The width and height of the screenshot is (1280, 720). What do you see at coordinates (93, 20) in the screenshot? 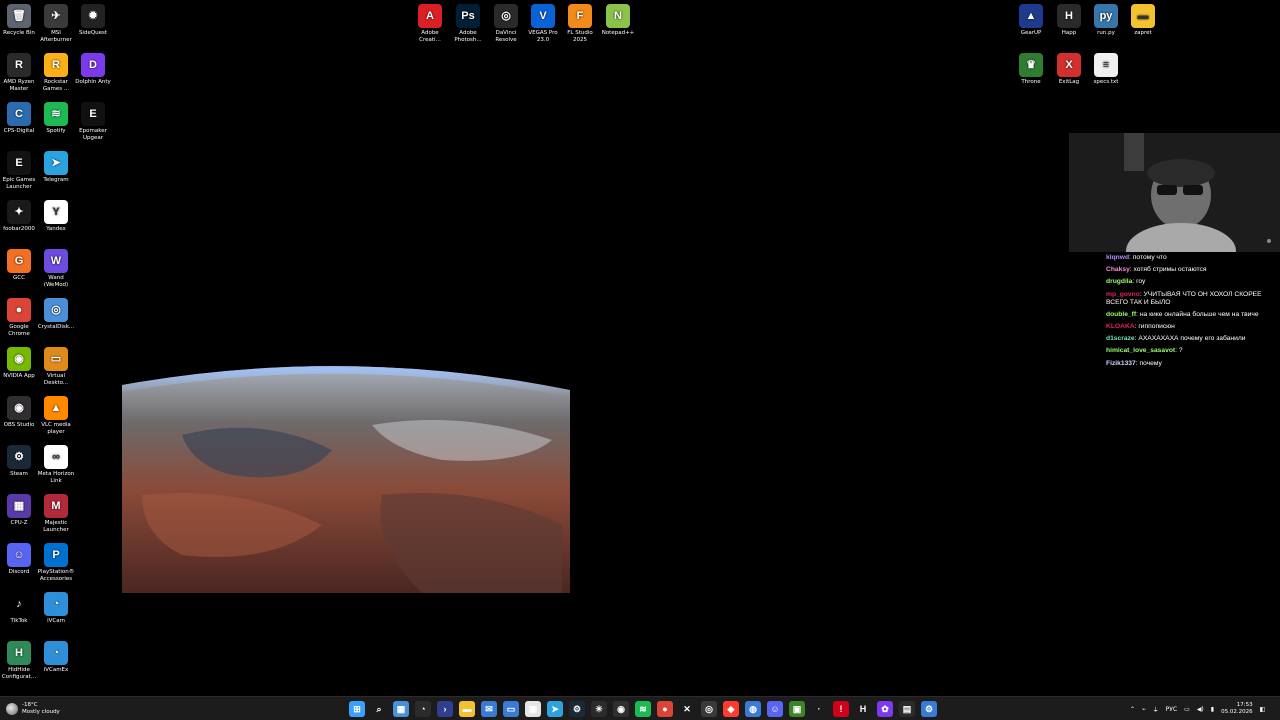
I see `desktop-shortcut: ✹ SideQuest` at bounding box center [93, 20].